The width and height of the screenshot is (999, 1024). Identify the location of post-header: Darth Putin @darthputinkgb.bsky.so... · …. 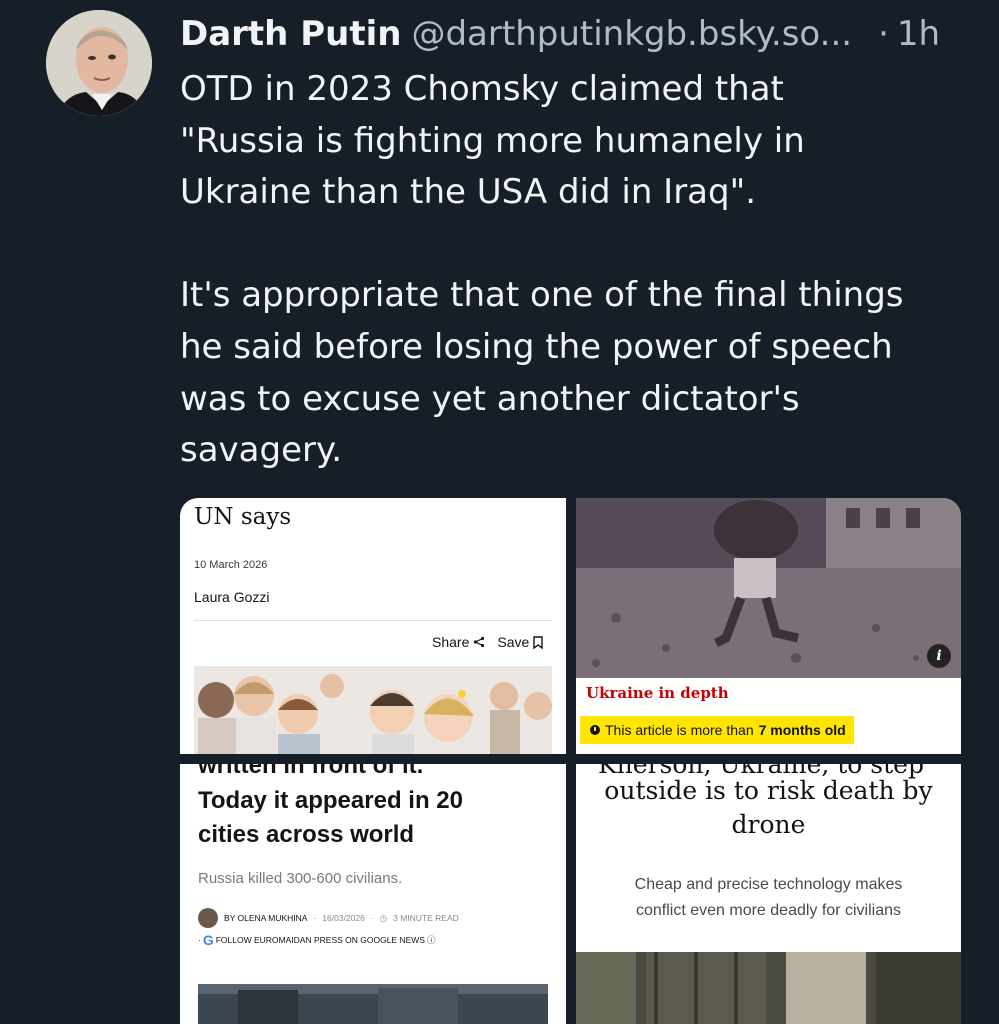
(580, 34).